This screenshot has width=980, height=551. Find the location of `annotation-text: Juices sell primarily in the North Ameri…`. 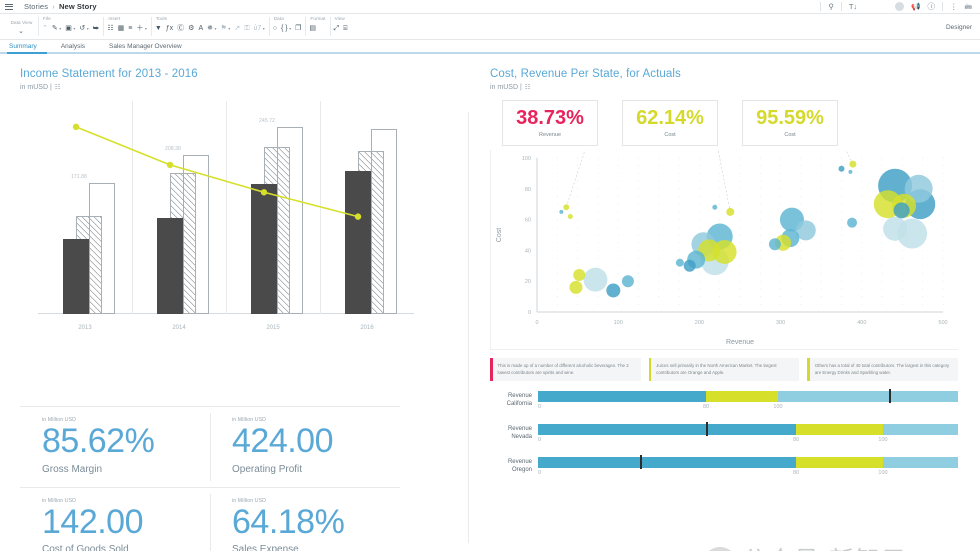

annotation-text: Juices sell primarily in the North Ameri… is located at coordinates (716, 369).